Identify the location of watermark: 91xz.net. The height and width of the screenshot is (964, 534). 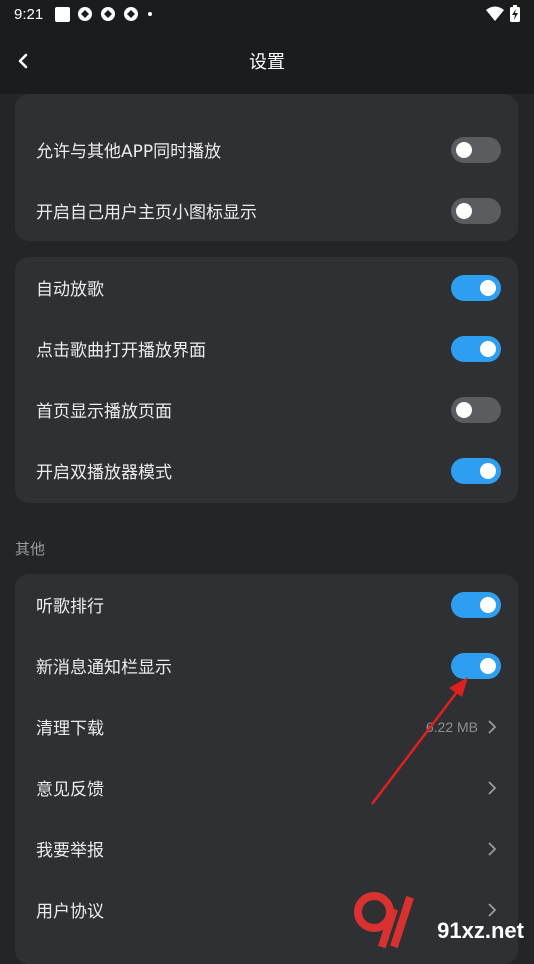
(440, 919).